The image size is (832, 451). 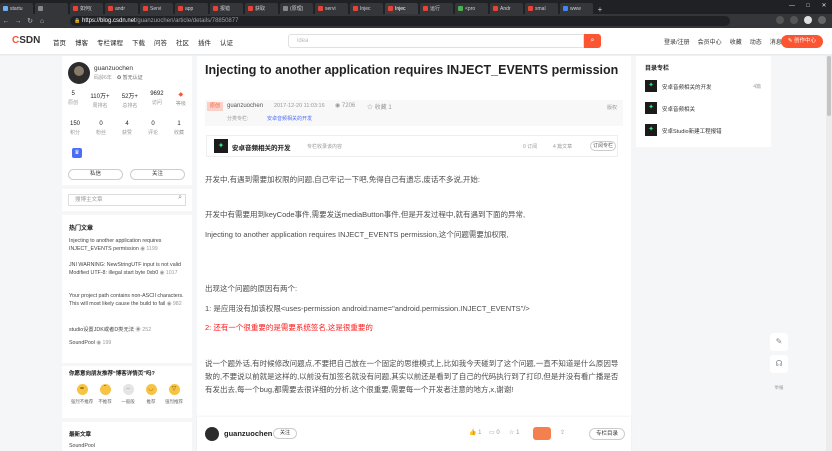 I want to click on column-directory-item: ✦ 安卓音频相关的开发 4篇, so click(x=705, y=86).